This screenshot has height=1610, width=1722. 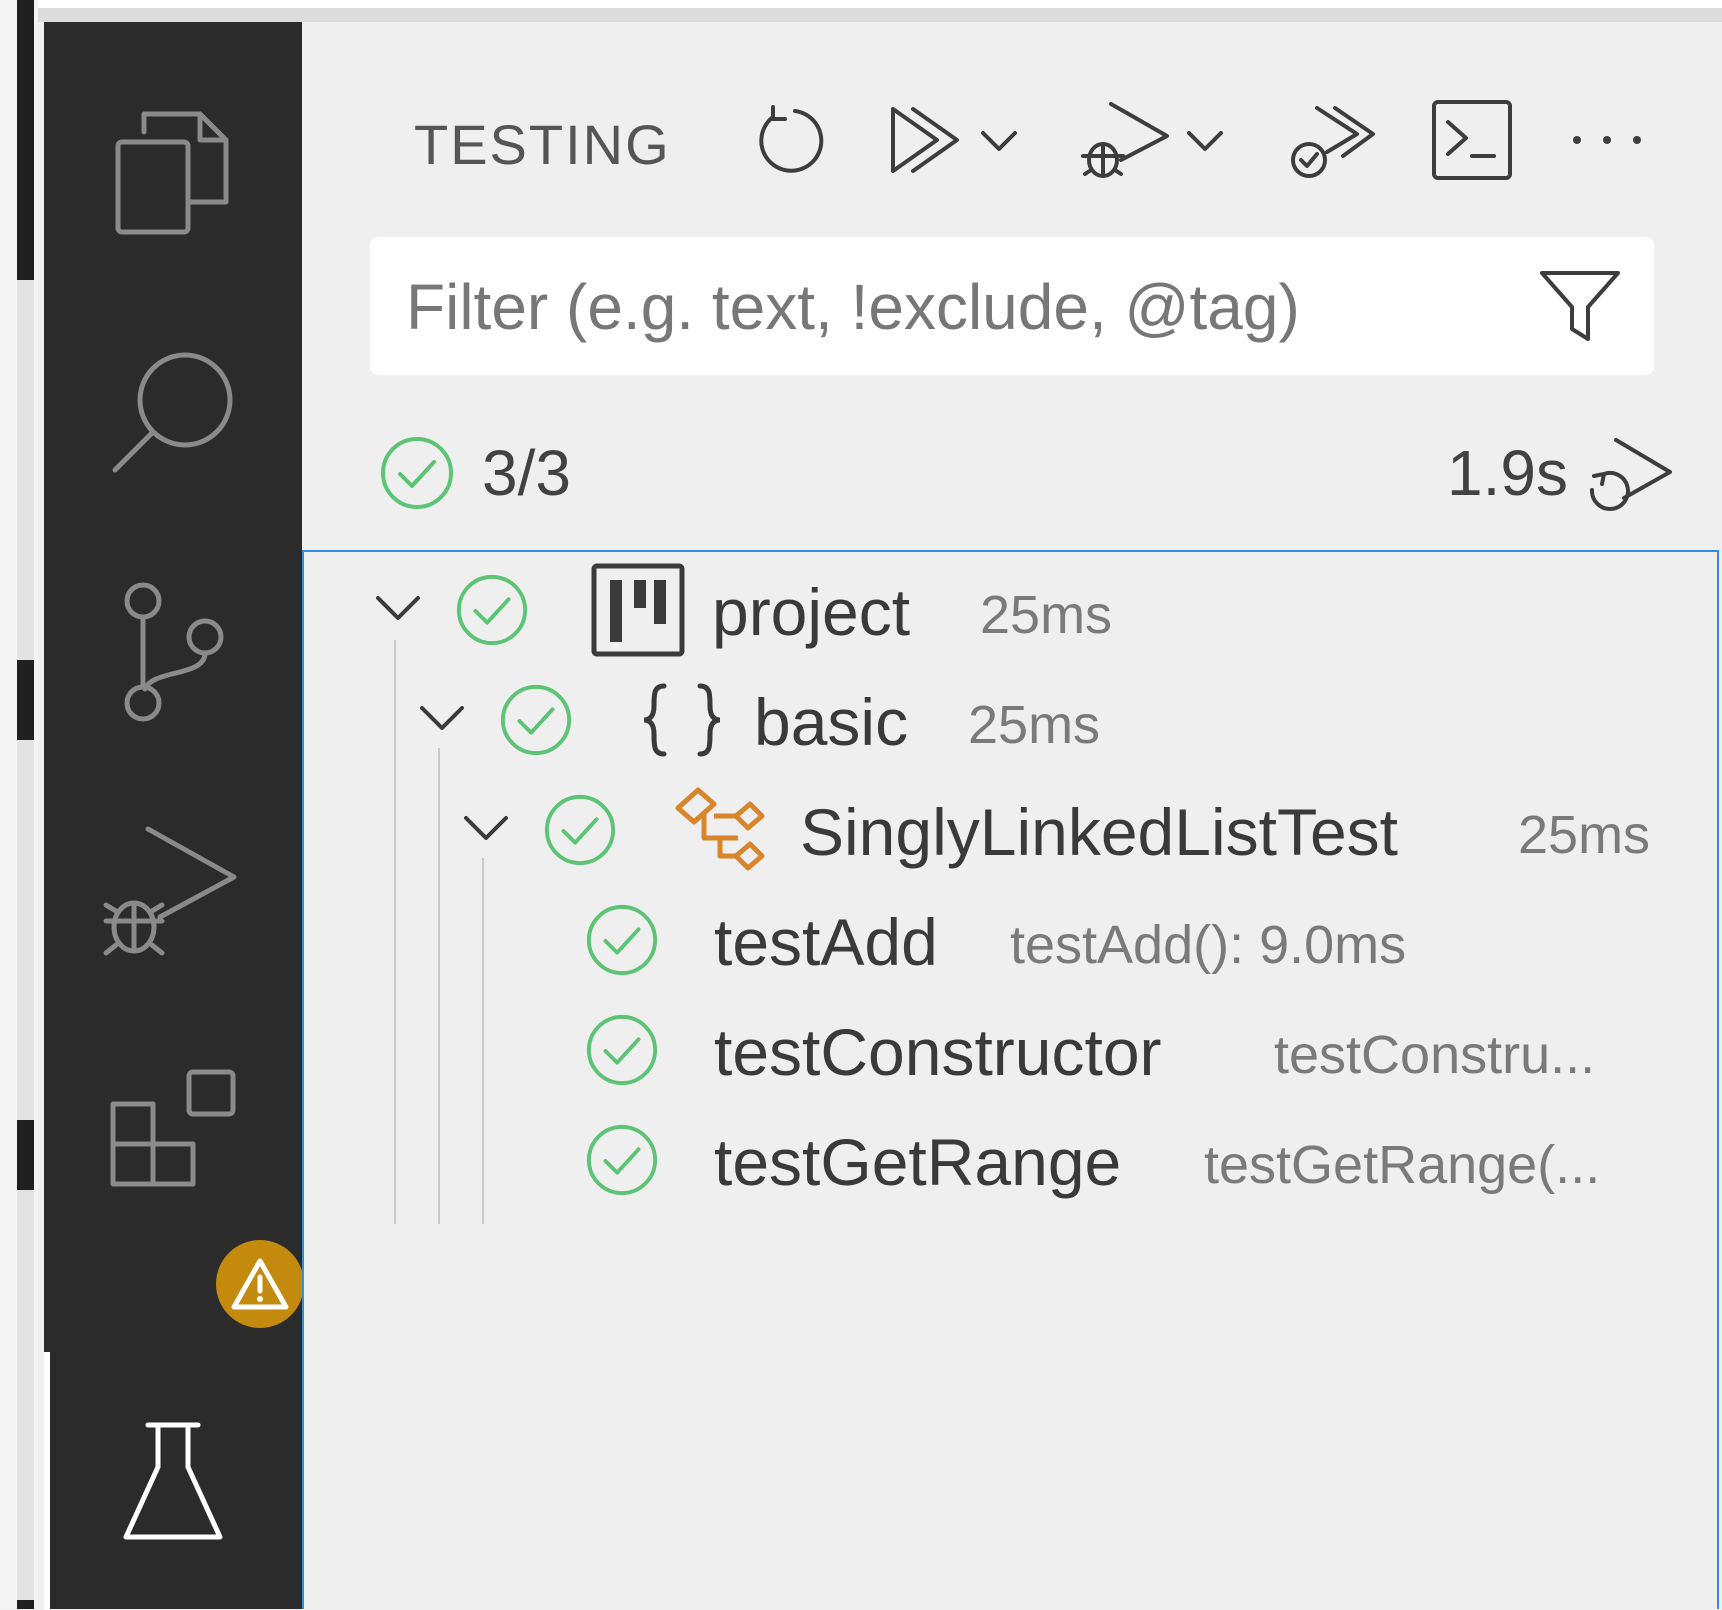 I want to click on filter-box, so click(x=1012, y=306).